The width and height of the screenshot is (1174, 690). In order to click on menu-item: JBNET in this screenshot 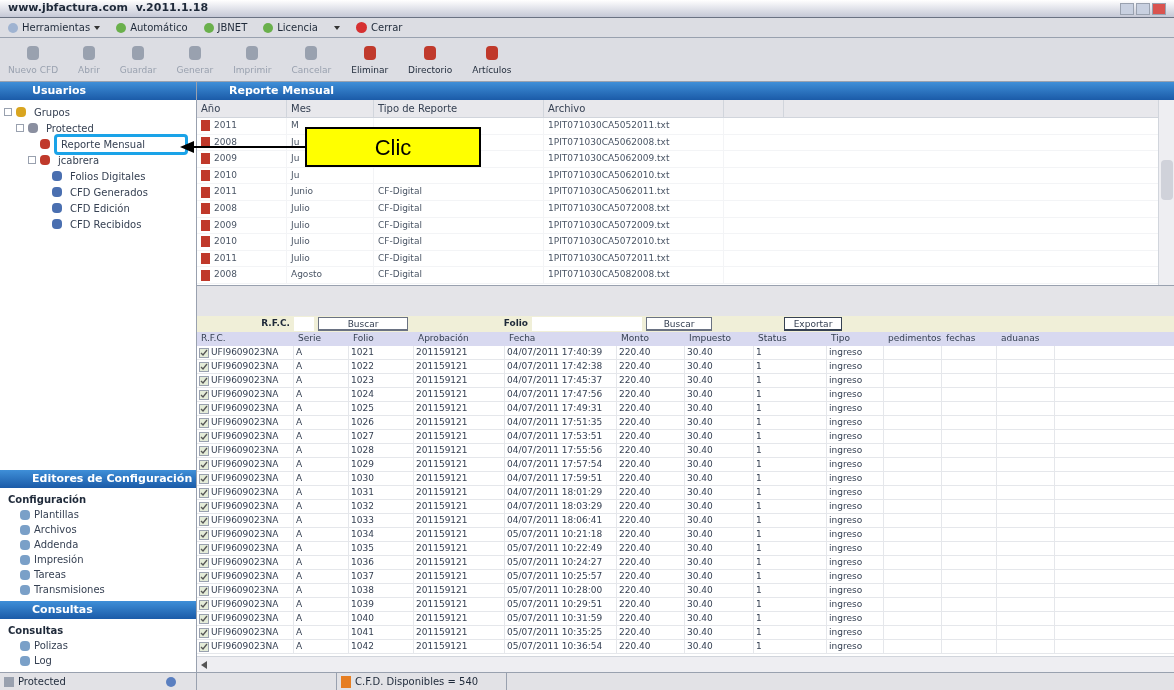, I will do `click(225, 27)`.